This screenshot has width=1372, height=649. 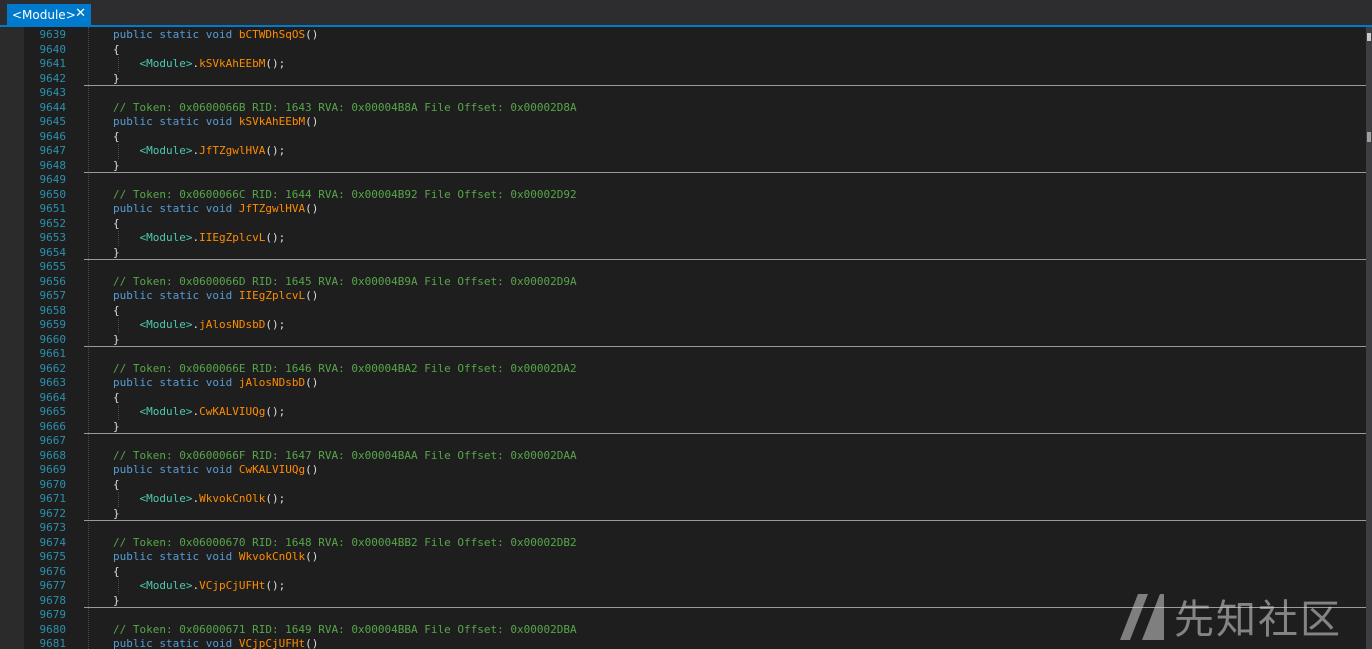 I want to click on code-line: 9645 public static void kSVkAhEEbM(), so click(x=695, y=122).